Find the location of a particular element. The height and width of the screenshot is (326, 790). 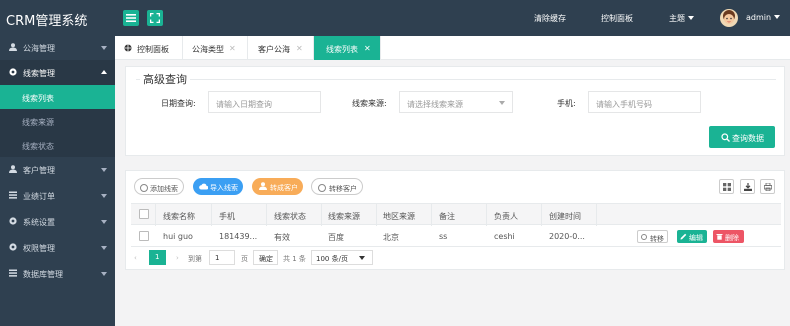

sidebar-item-lead-management: 线索管理 is located at coordinates (57, 72).